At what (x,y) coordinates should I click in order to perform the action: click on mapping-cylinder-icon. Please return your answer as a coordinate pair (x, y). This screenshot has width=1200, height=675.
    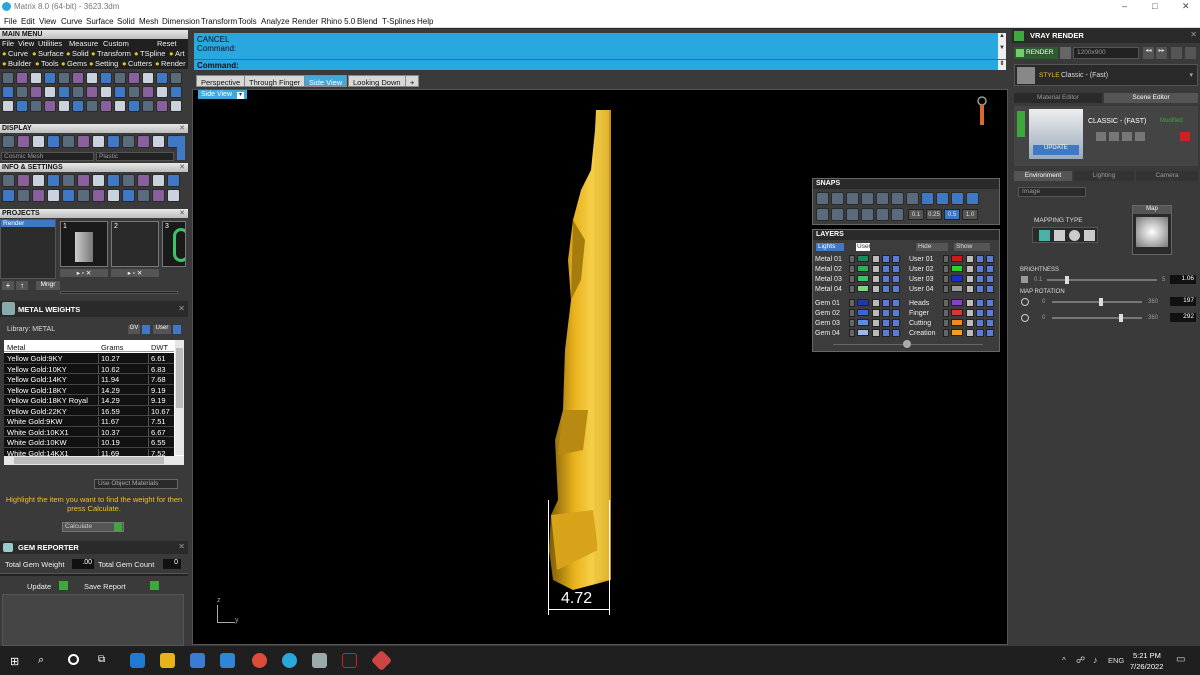
    Looking at the image, I should click on (1089, 235).